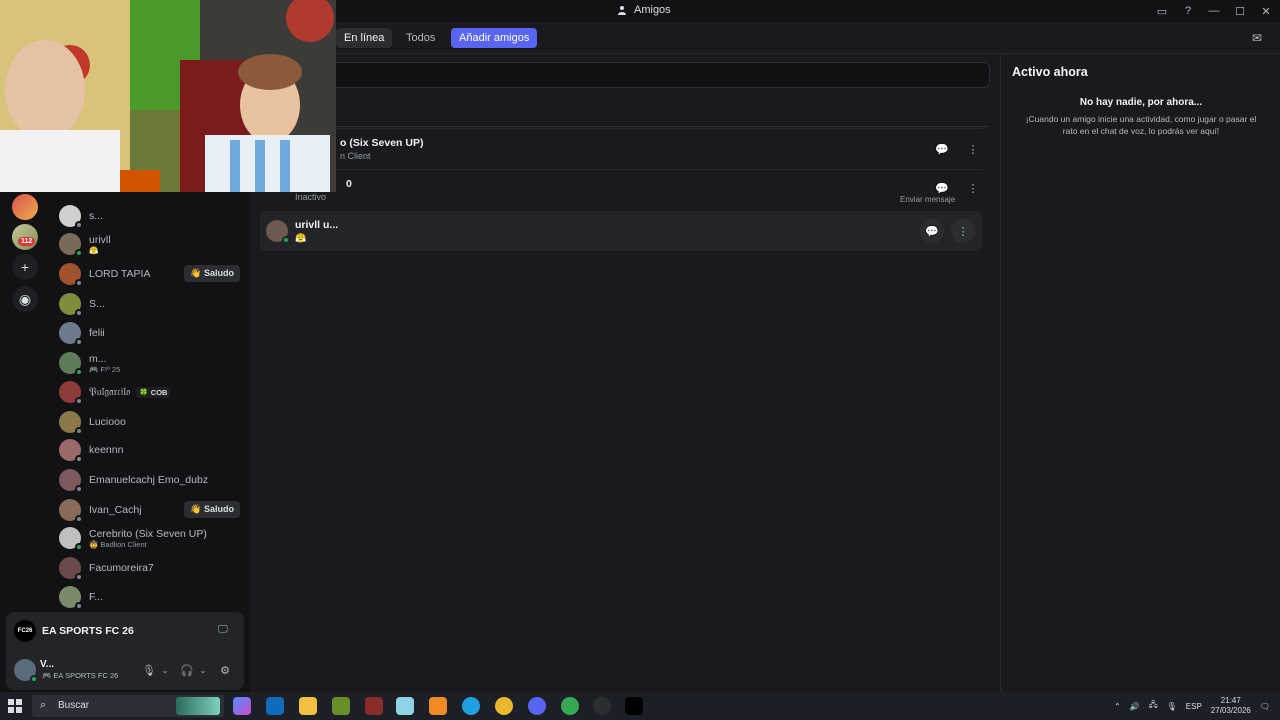 Image resolution: width=1280 pixels, height=720 pixels. What do you see at coordinates (225, 630) in the screenshot?
I see `screen-share-icon: 🖵` at bounding box center [225, 630].